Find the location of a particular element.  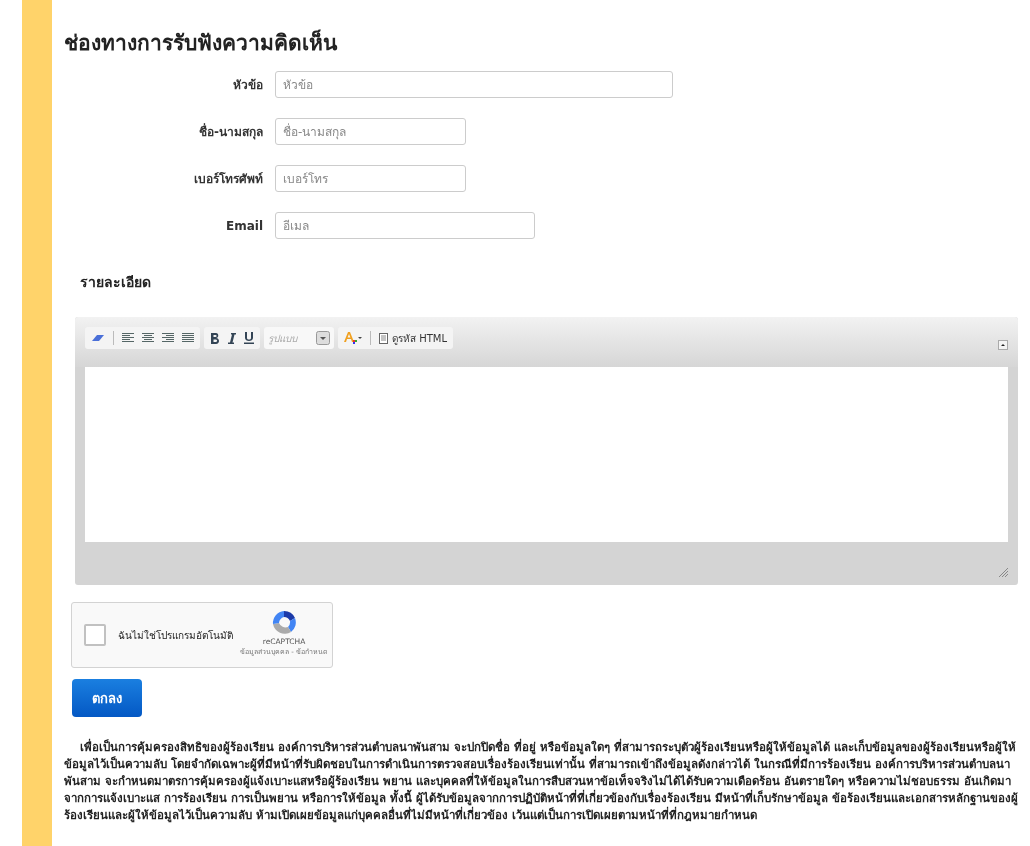

field-label: Email is located at coordinates (243, 225).